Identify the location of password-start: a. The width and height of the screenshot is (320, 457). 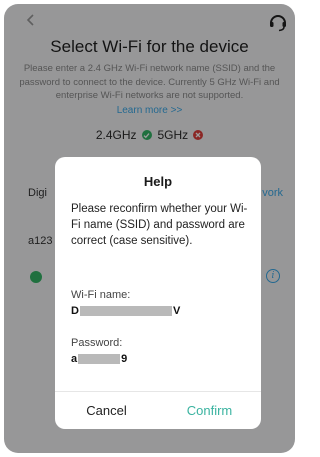
(74, 359).